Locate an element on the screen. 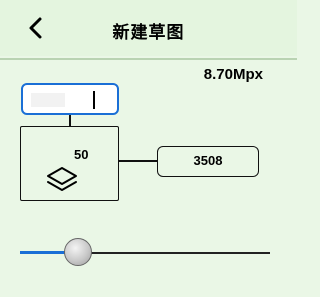 This screenshot has width=320, height=297. layer-count: 50 is located at coordinates (81, 154).